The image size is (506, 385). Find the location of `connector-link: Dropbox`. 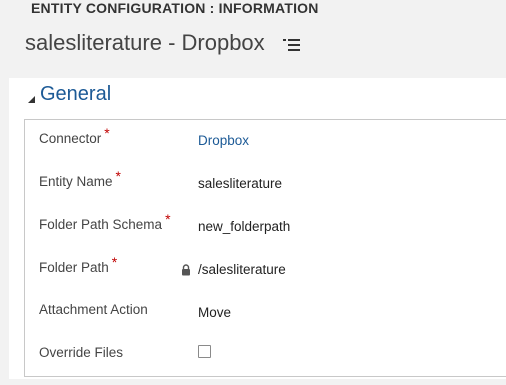

connector-link: Dropbox is located at coordinates (223, 140).